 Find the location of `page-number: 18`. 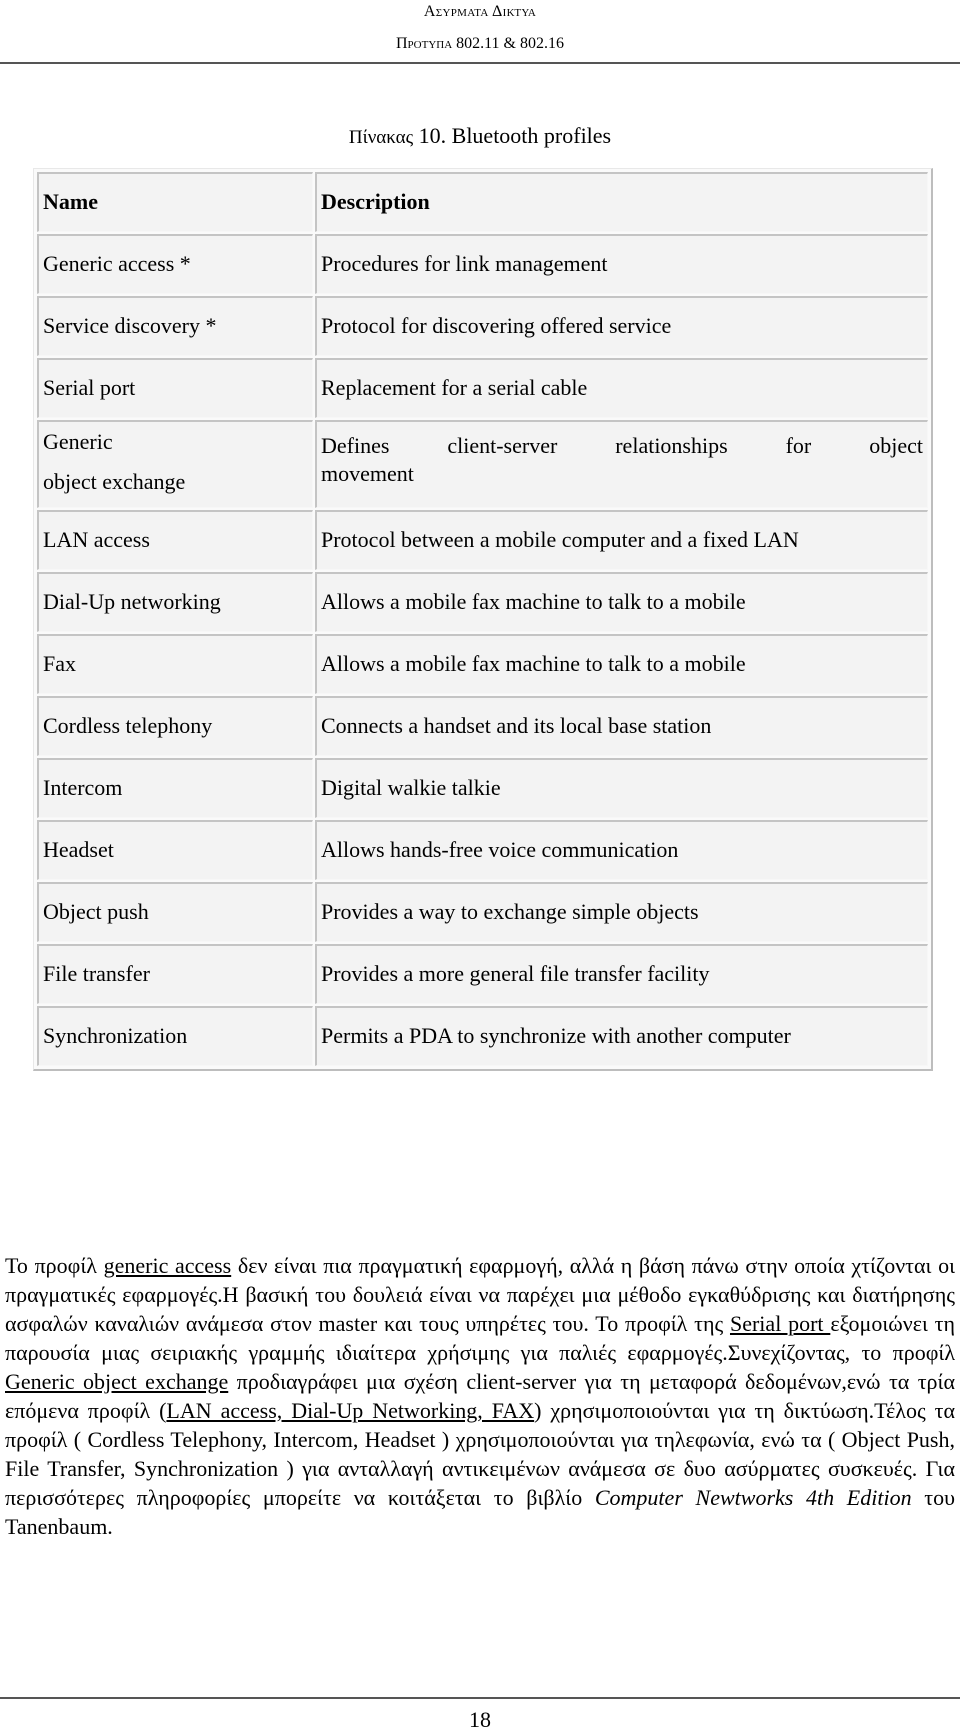

page-number: 18 is located at coordinates (480, 1719).